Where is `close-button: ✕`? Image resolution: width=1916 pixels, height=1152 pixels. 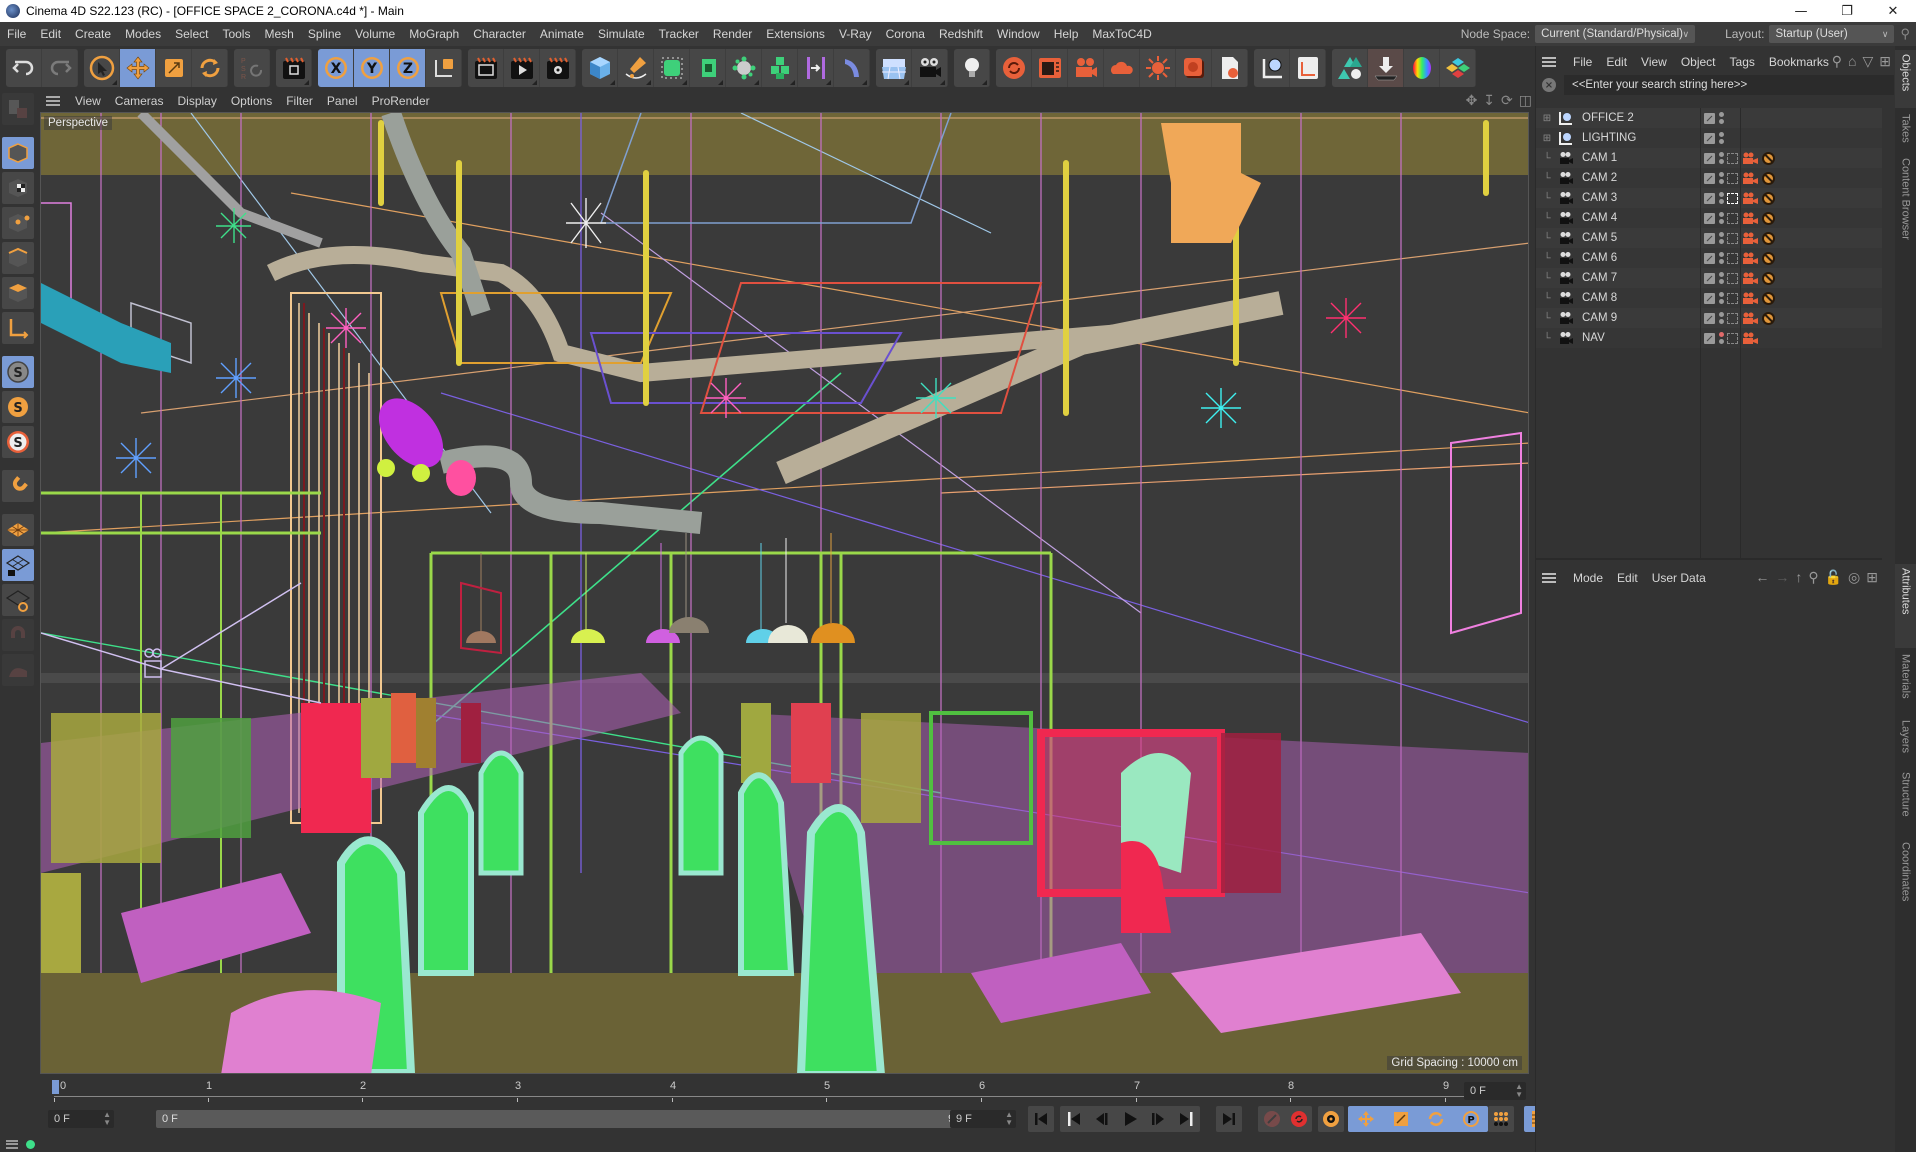 close-button: ✕ is located at coordinates (1893, 11).